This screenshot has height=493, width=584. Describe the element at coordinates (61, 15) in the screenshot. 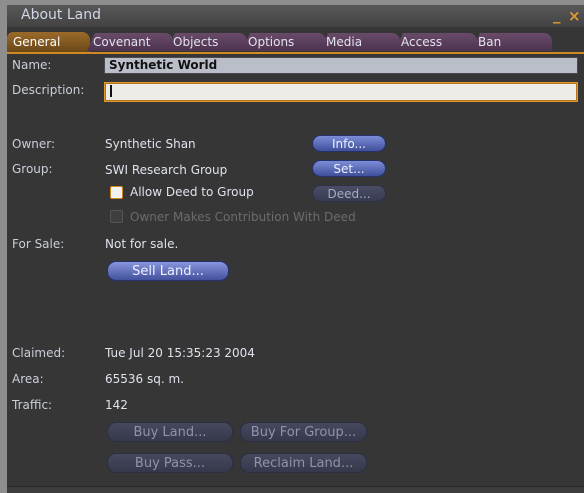

I see `window-title: About Land` at that location.